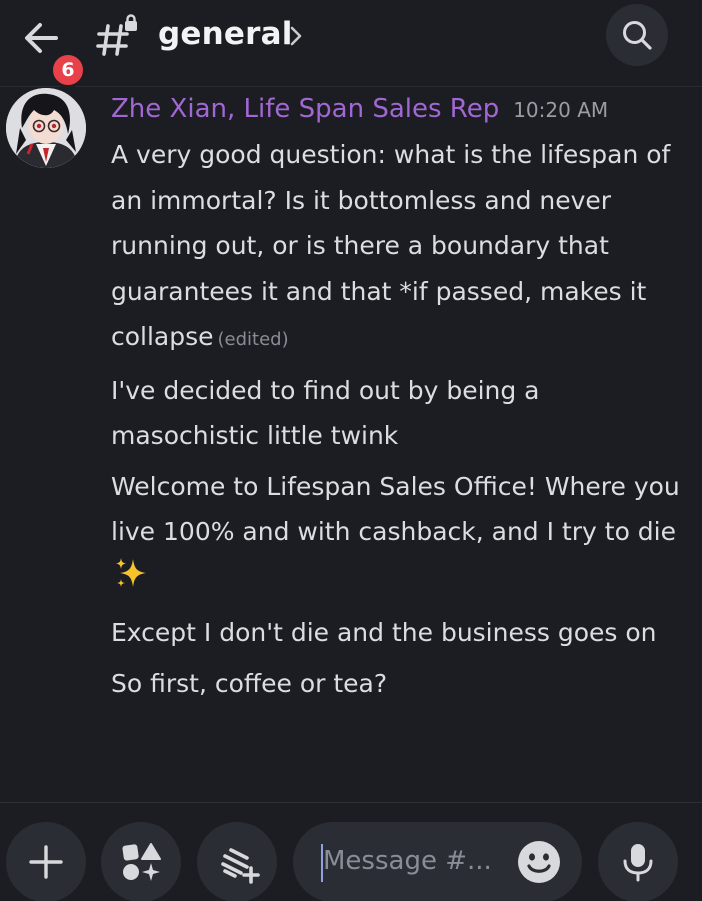 Image resolution: width=702 pixels, height=901 pixels. What do you see at coordinates (401, 684) in the screenshot?
I see `message-paragraph: So first, coffee or tea?` at bounding box center [401, 684].